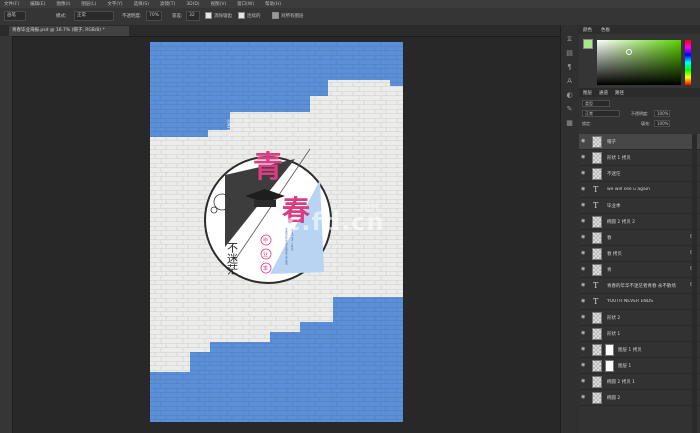 The height and width of the screenshot is (433, 700). I want to click on mode-select: 正常, so click(94, 16).